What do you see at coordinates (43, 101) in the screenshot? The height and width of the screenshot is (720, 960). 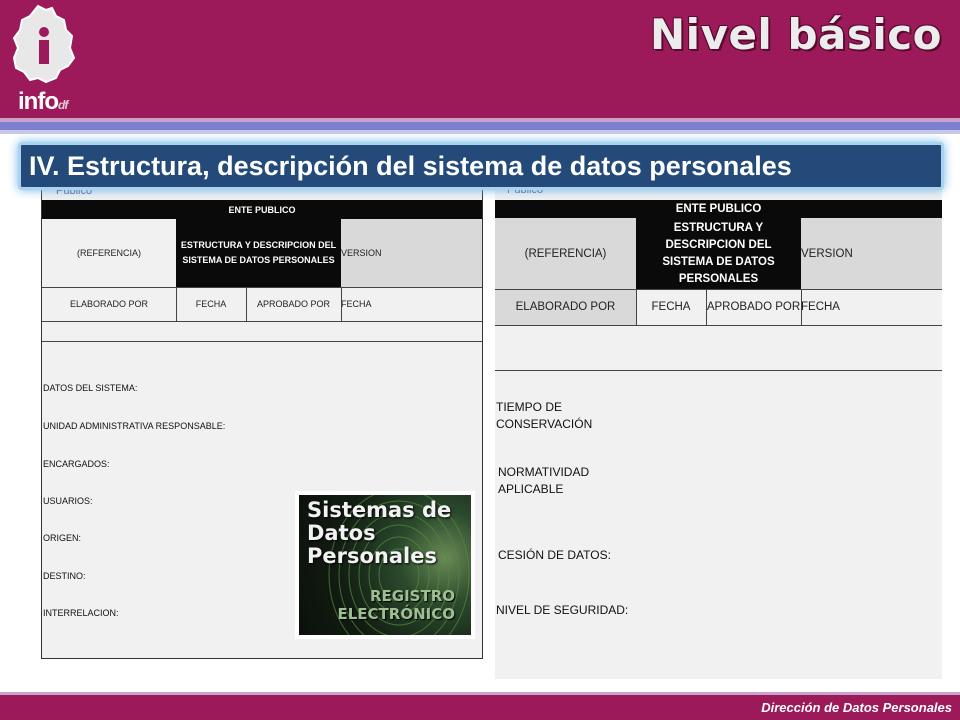 I see `logo-text: infodf` at bounding box center [43, 101].